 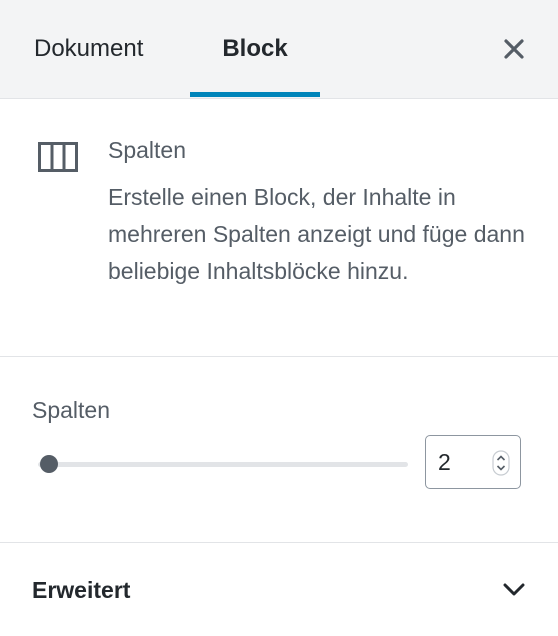 What do you see at coordinates (444, 462) in the screenshot?
I see `columns-number-value: 2` at bounding box center [444, 462].